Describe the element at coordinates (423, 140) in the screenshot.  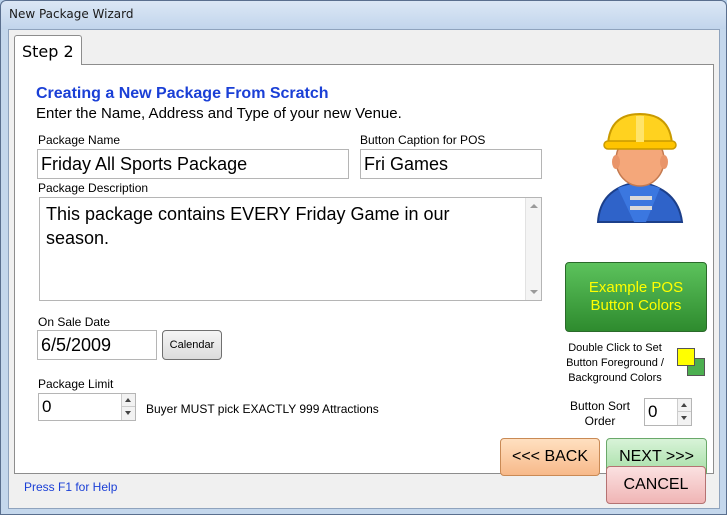
I see `caption-label: Button Caption for POS` at that location.